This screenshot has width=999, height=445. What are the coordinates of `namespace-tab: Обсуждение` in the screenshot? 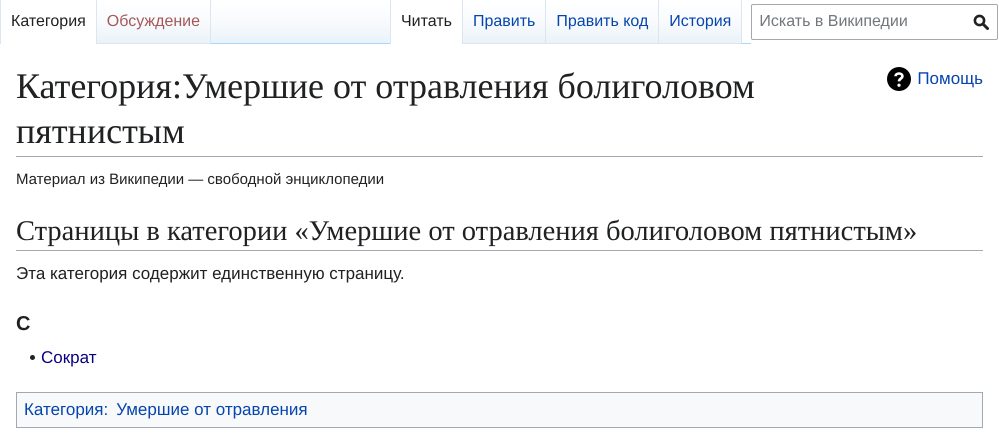 It's located at (153, 22).